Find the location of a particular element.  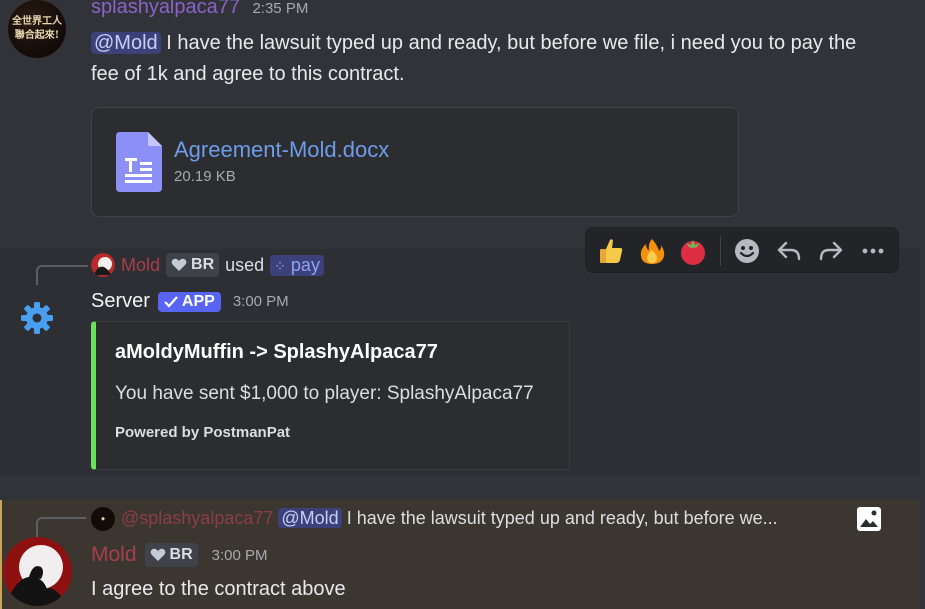

thumbs-up-icon is located at coordinates (611, 251).